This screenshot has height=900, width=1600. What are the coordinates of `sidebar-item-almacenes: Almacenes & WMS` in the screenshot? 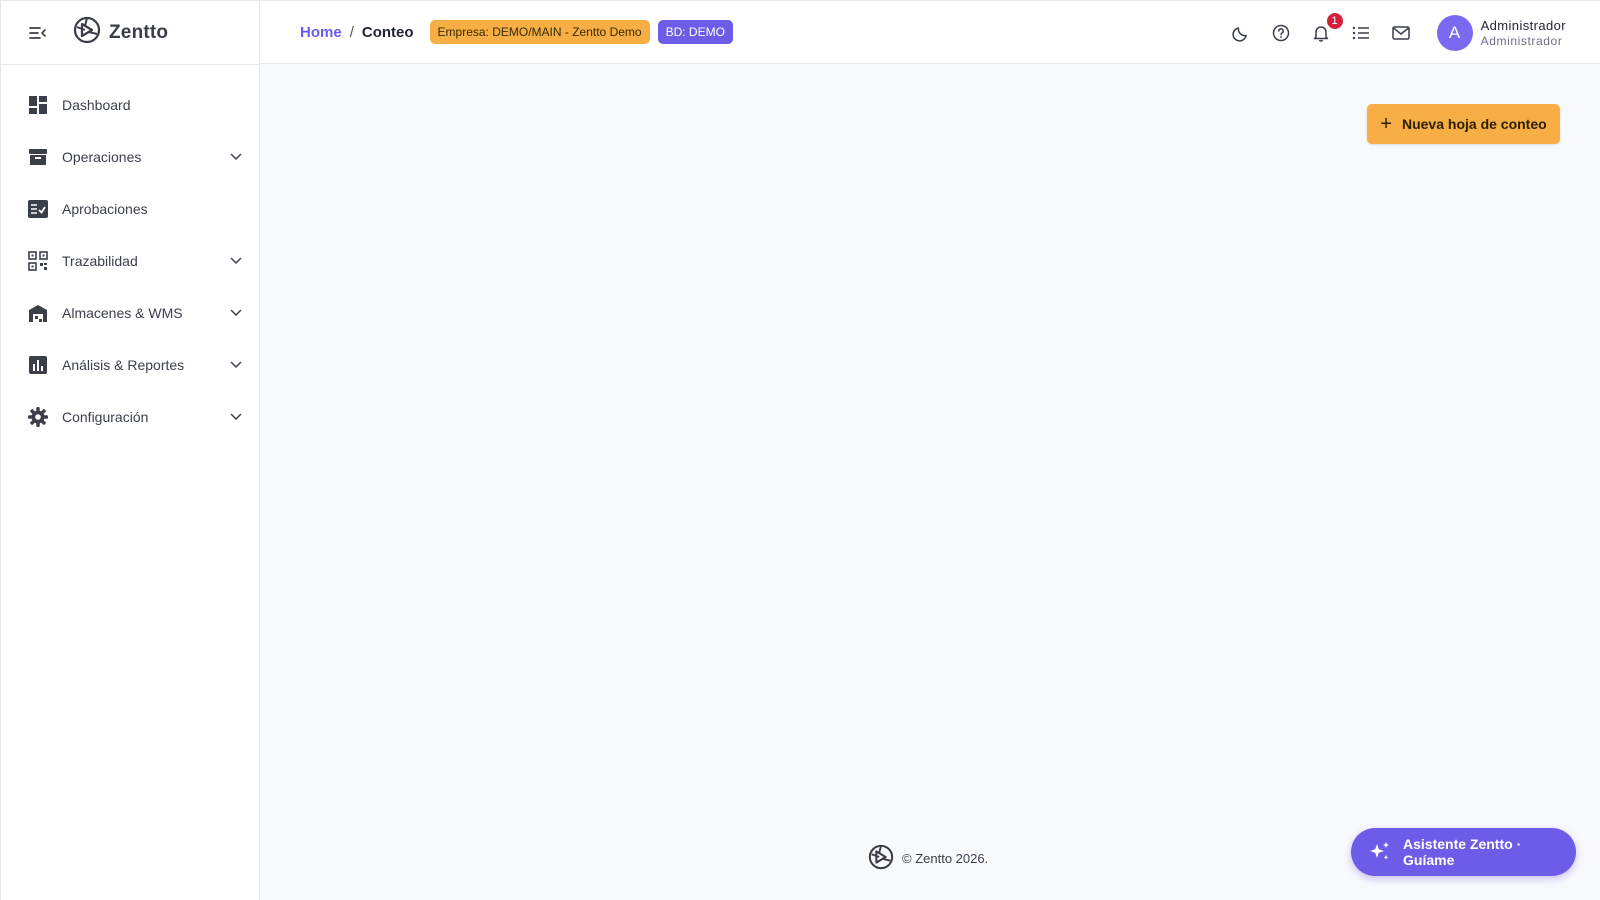 It's located at (130, 313).